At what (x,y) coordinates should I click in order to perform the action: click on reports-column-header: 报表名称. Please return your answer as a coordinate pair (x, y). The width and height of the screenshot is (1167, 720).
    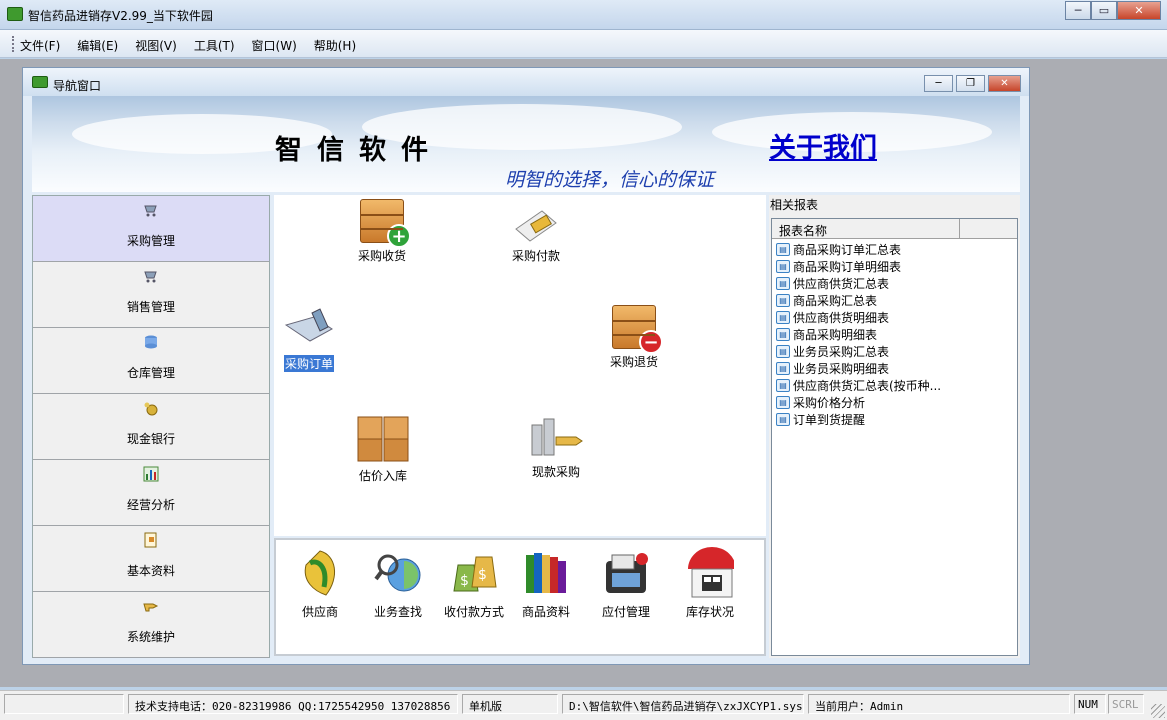
    Looking at the image, I should click on (894, 229).